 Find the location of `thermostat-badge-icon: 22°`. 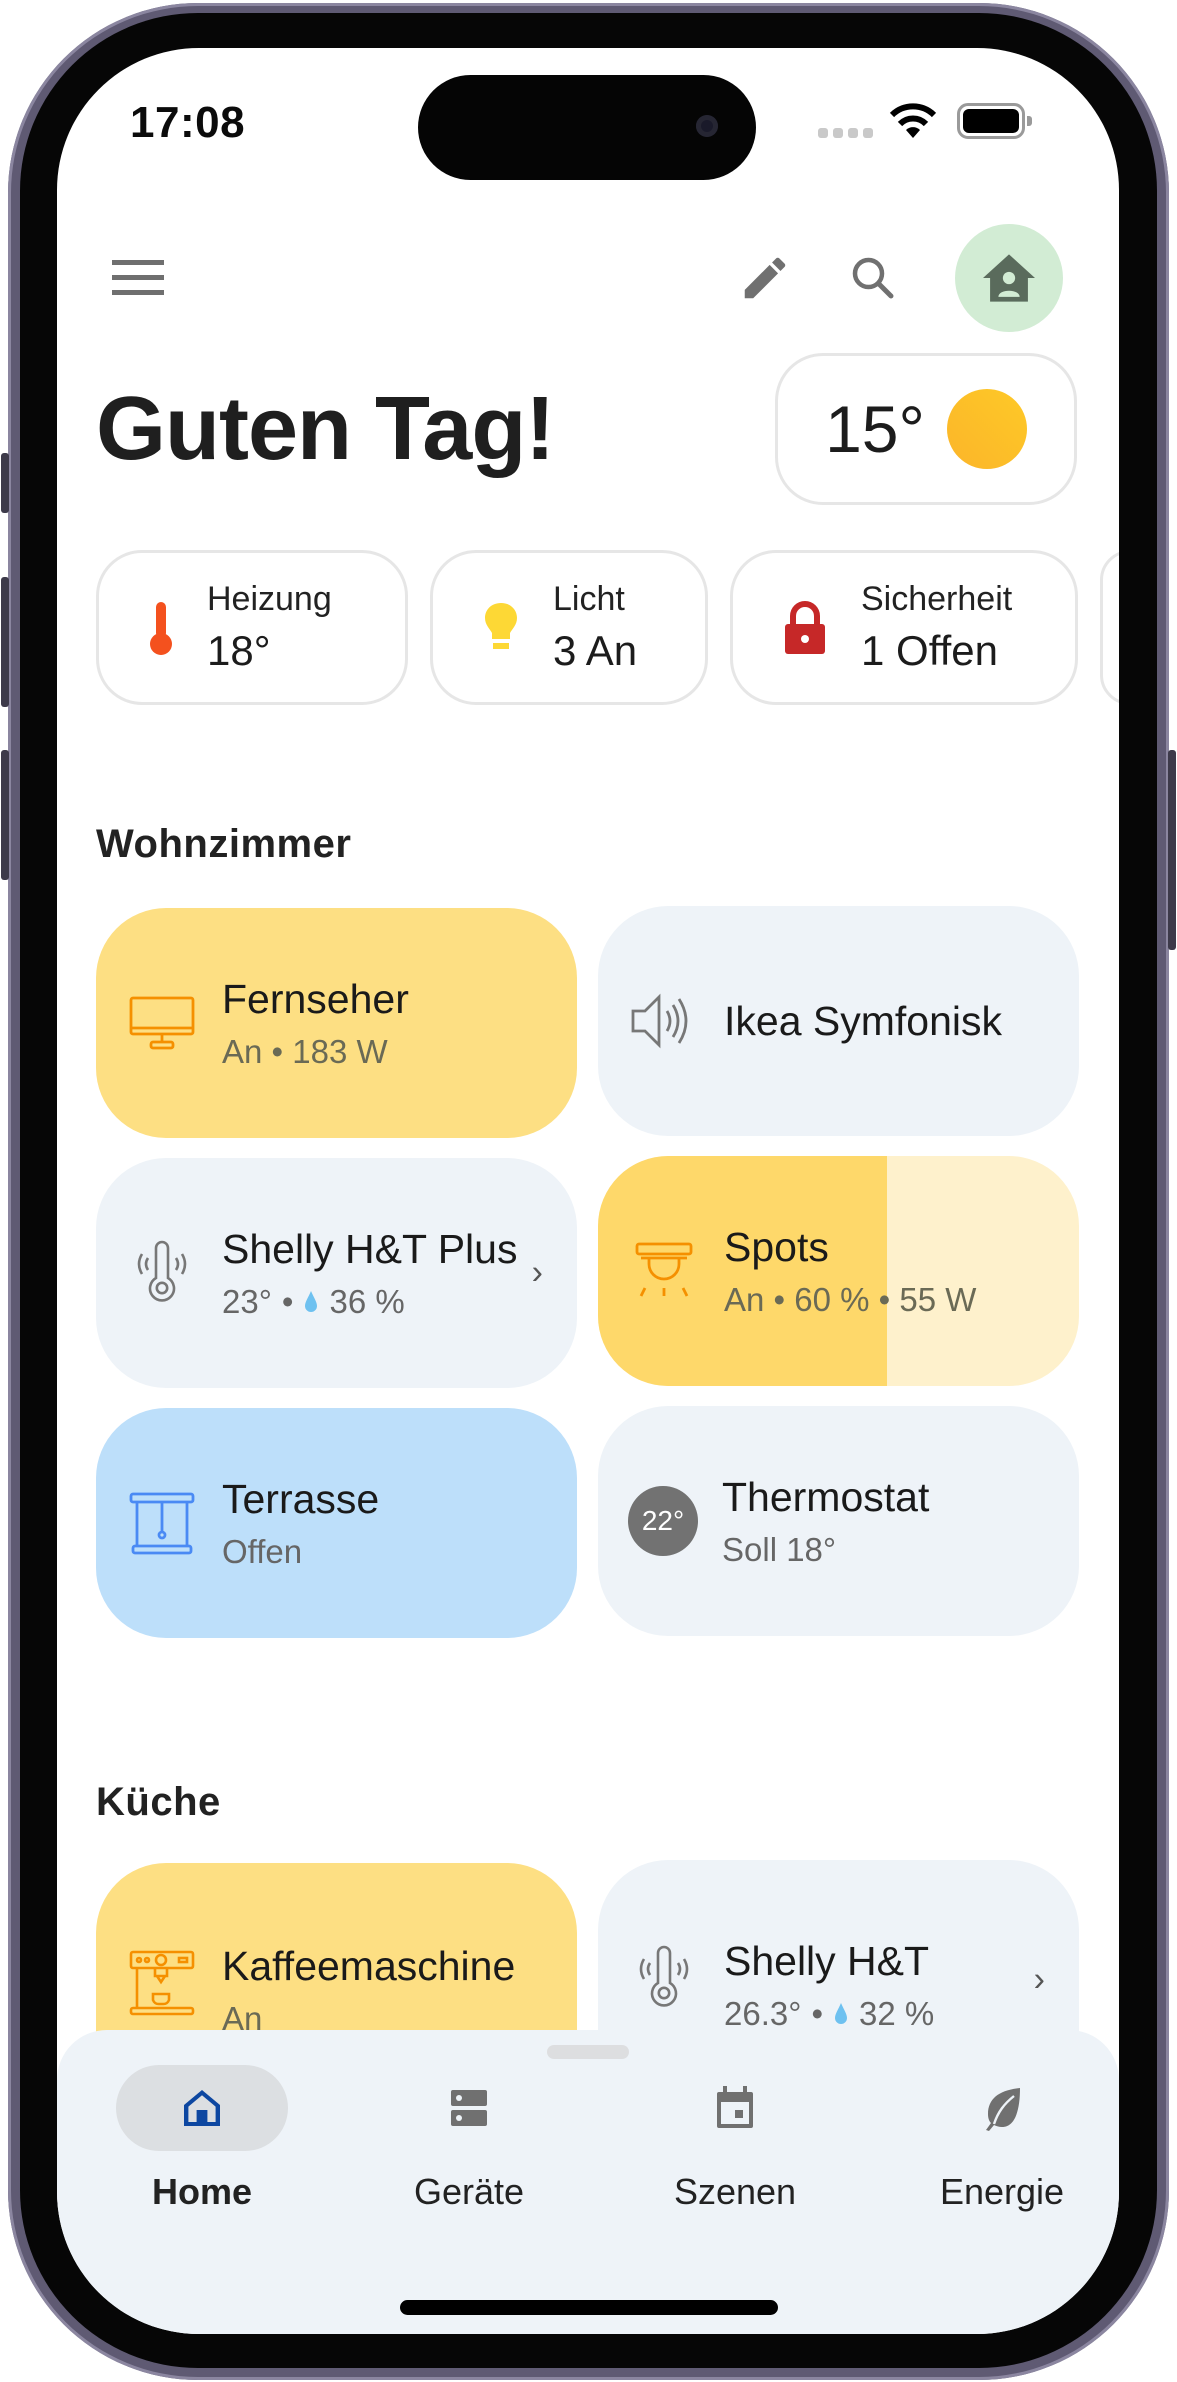

thermostat-badge-icon: 22° is located at coordinates (663, 1521).